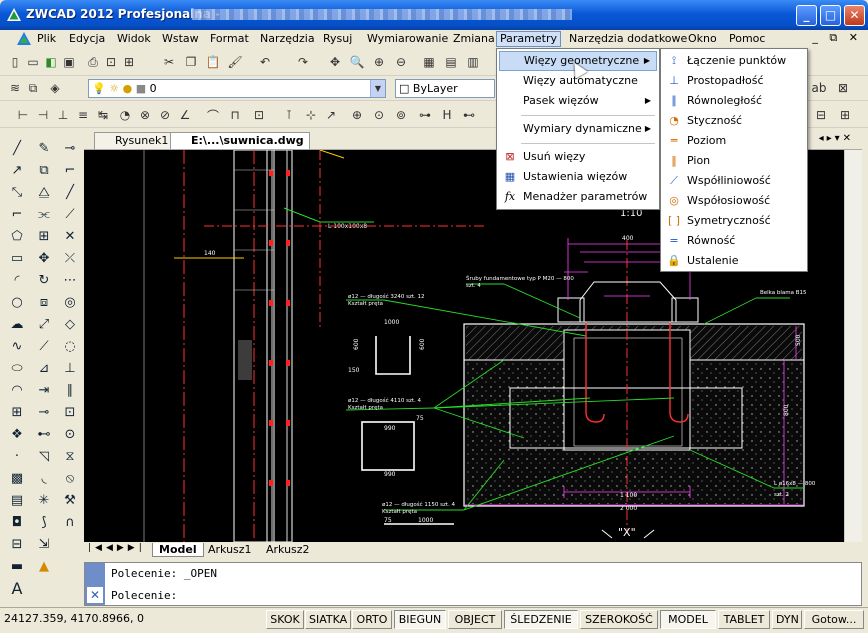 The image size is (868, 633). What do you see at coordinates (17, 324) in the screenshot?
I see `revcloud-icon: ☁` at bounding box center [17, 324].